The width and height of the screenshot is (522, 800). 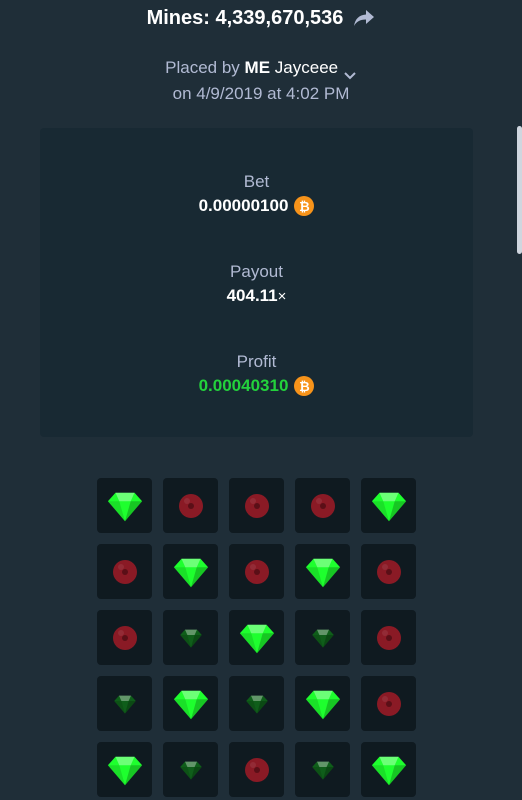 I want to click on chevron-down-icon, so click(x=350, y=71).